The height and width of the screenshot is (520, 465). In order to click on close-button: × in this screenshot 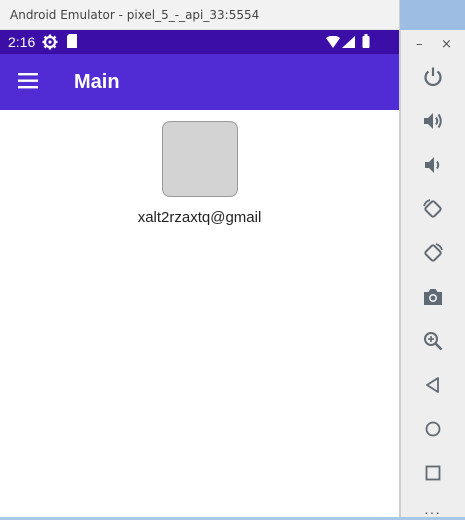, I will do `click(446, 44)`.